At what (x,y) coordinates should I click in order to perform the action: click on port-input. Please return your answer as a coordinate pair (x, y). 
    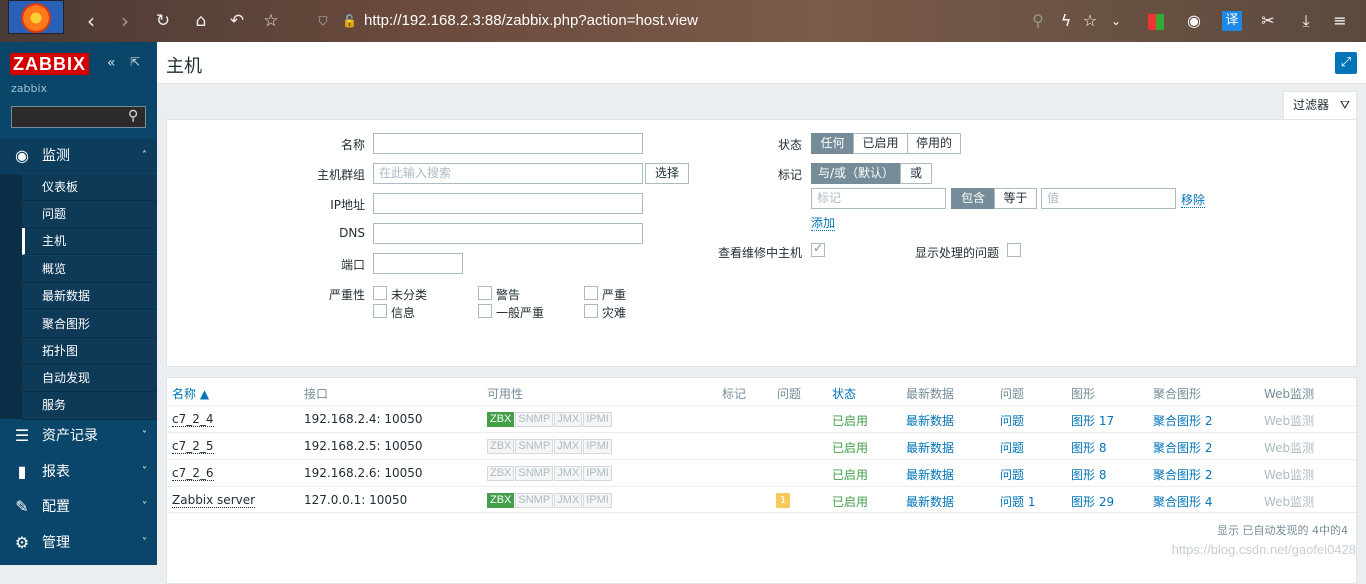
    Looking at the image, I should click on (418, 263).